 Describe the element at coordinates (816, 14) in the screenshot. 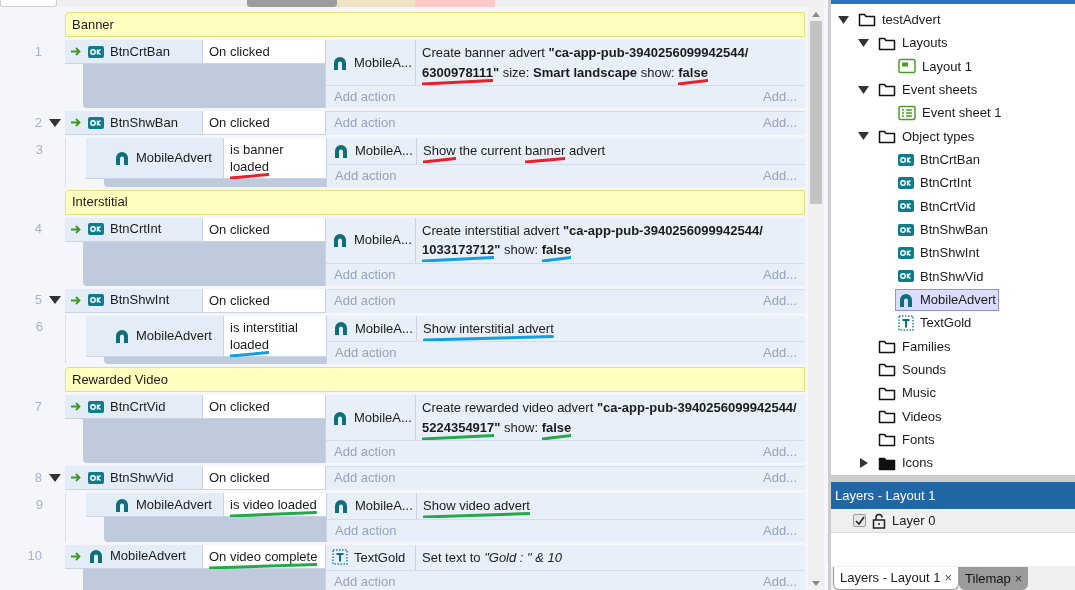

I see `scroll-up-icon` at that location.